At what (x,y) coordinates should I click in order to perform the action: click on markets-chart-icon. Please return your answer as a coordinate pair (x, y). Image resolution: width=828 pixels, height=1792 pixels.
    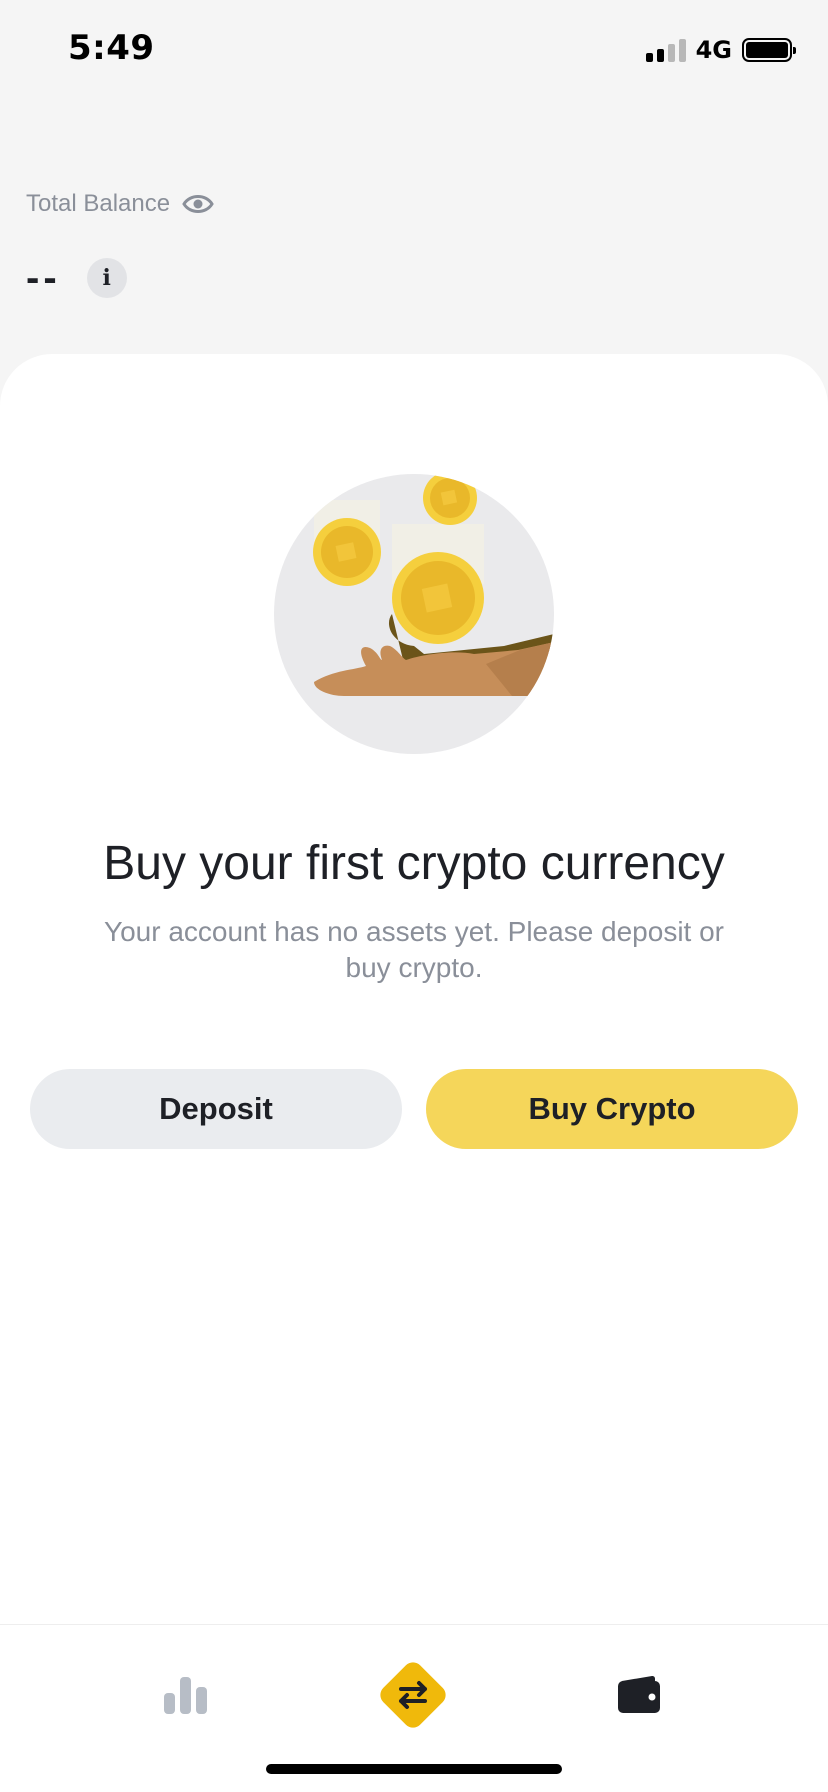
    Looking at the image, I should click on (185, 1695).